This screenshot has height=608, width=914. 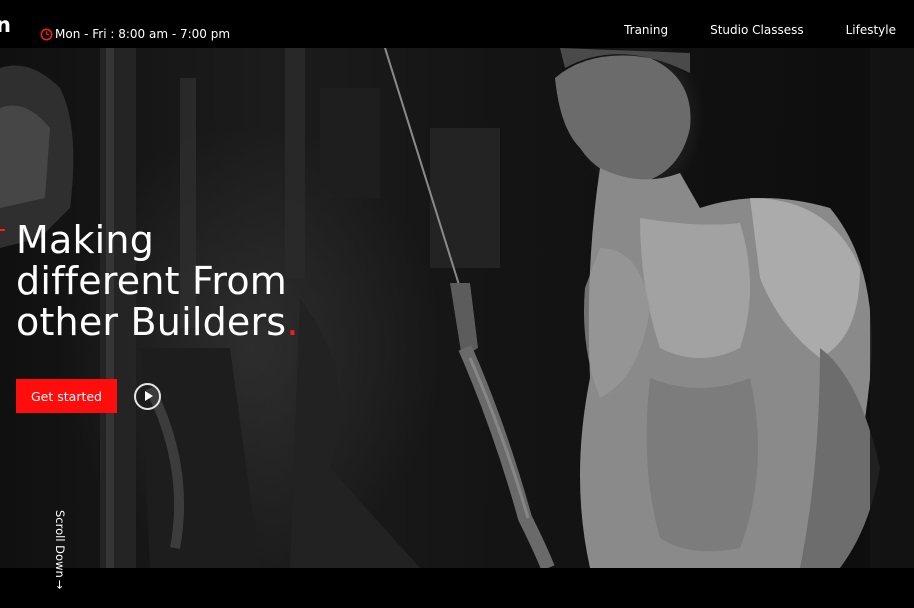 I want to click on cta-row: Get started, so click(x=88, y=396).